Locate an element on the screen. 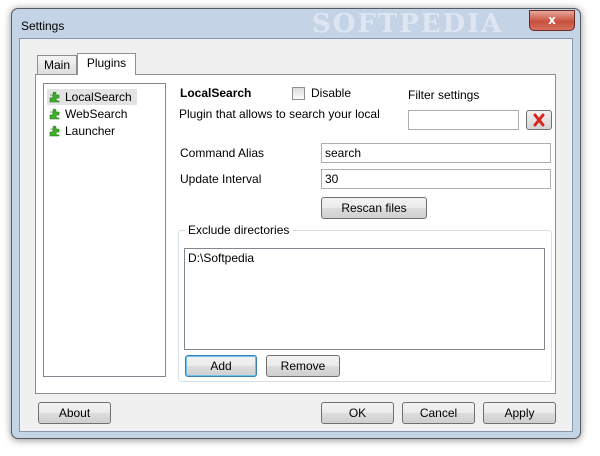  window-title: Settings is located at coordinates (43, 26).